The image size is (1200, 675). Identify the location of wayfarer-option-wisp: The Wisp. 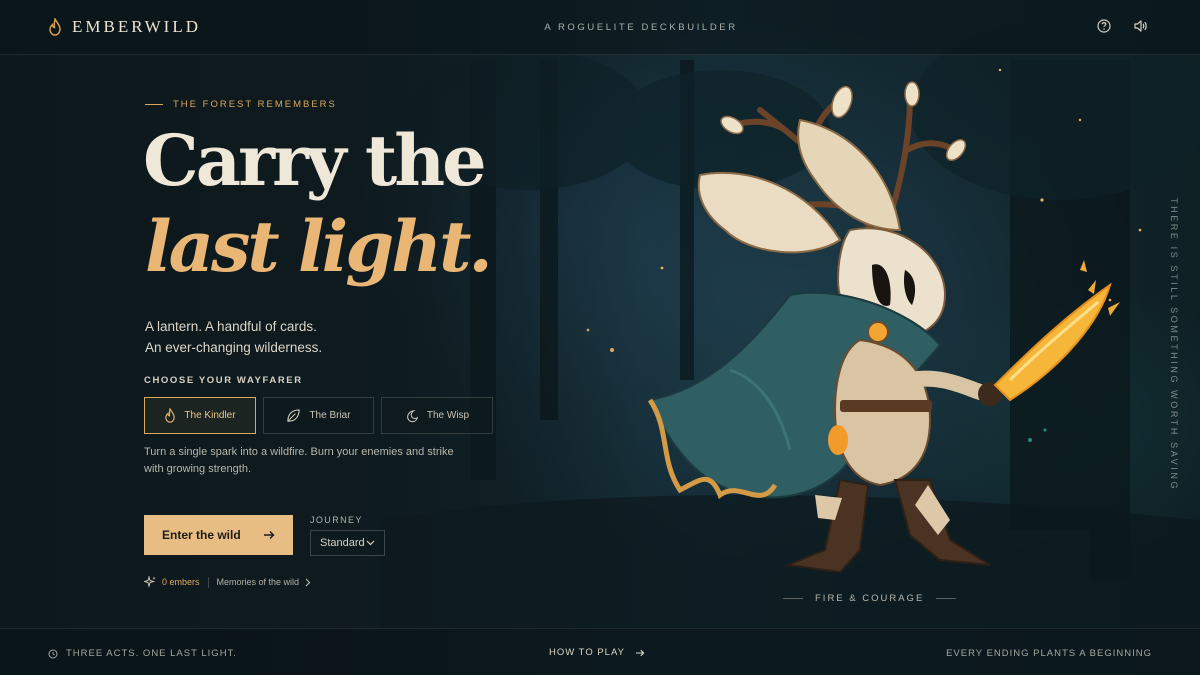
(437, 415).